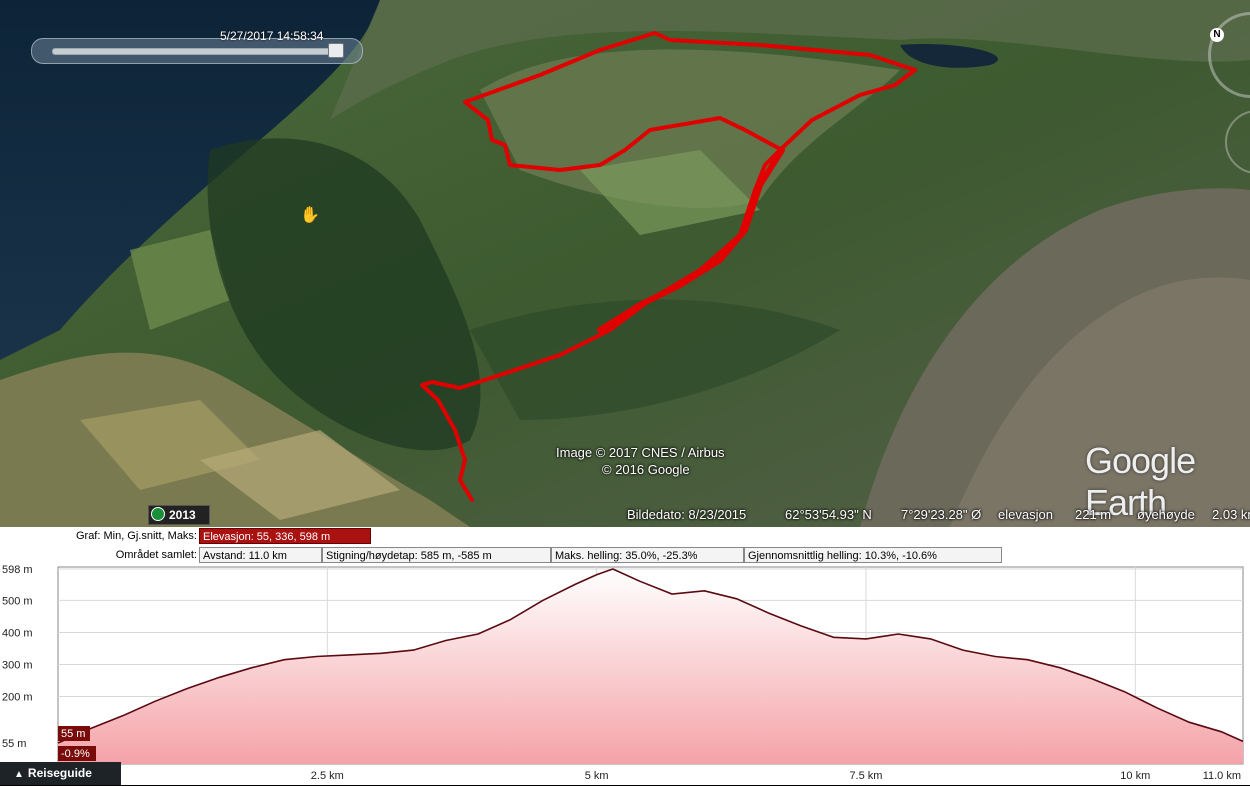 The width and height of the screenshot is (1250, 786). What do you see at coordinates (647, 555) in the screenshot?
I see `max-slope-stats: Maks. helling: 35.0%, -25.3%` at bounding box center [647, 555].